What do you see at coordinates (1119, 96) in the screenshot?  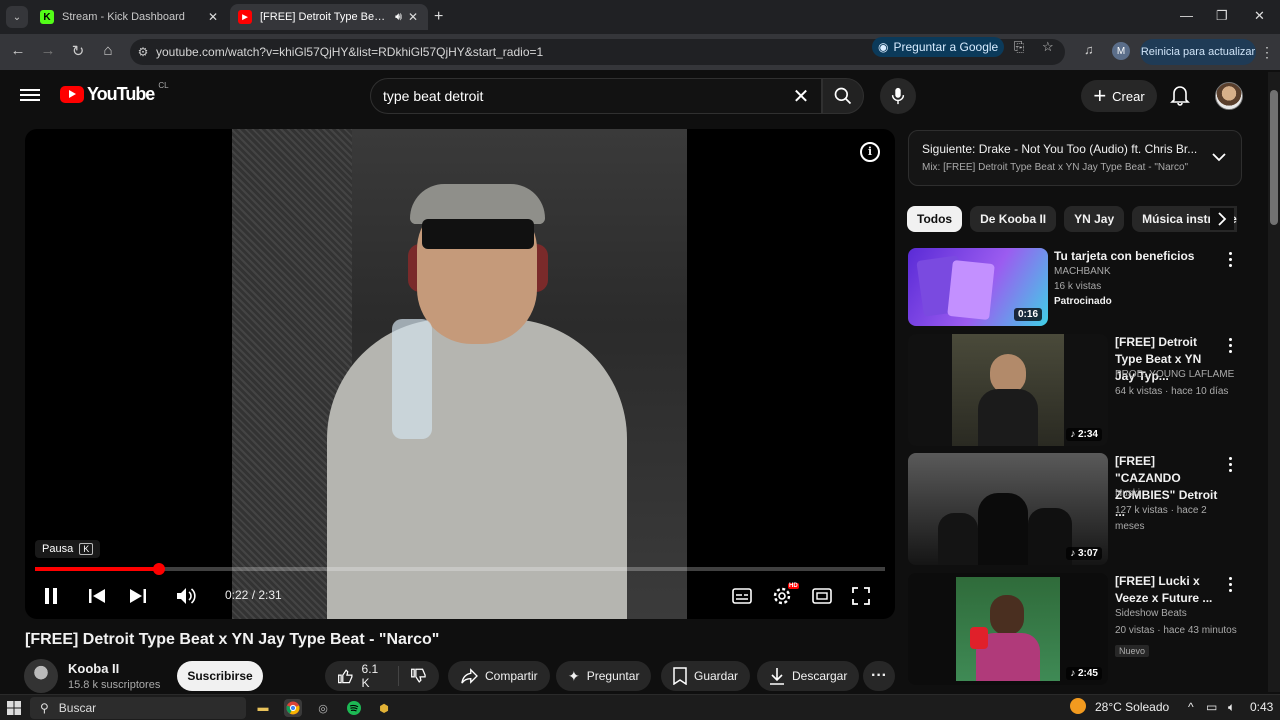 I see `create-button: + Crear` at bounding box center [1119, 96].